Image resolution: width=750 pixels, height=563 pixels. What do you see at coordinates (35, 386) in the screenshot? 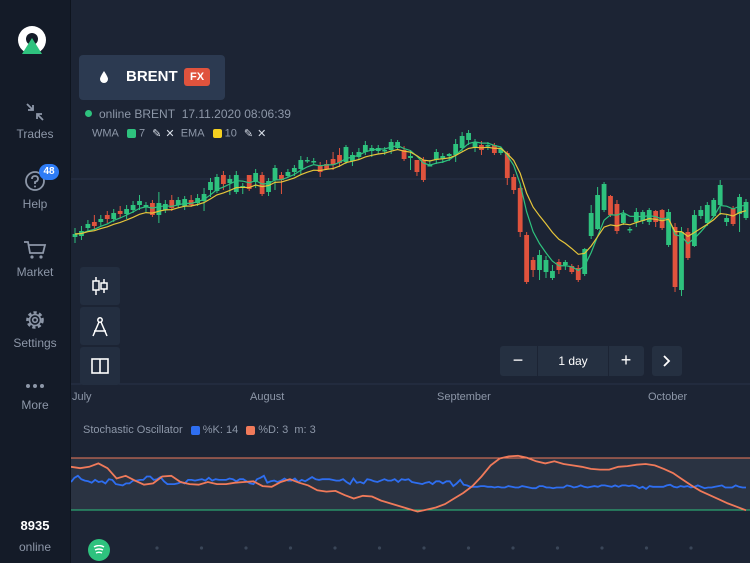
I see `more-dots-icon` at bounding box center [35, 386].